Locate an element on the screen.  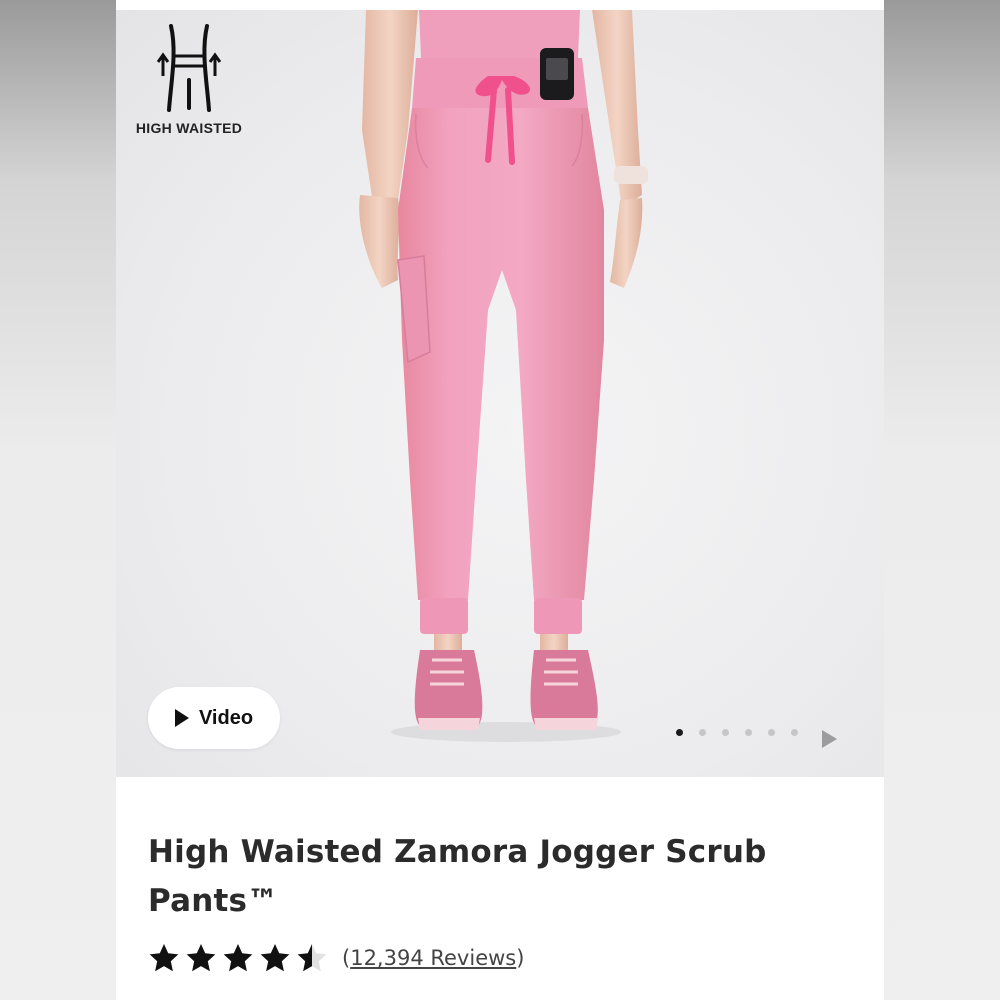
high-waist-icon is located at coordinates (189, 68).